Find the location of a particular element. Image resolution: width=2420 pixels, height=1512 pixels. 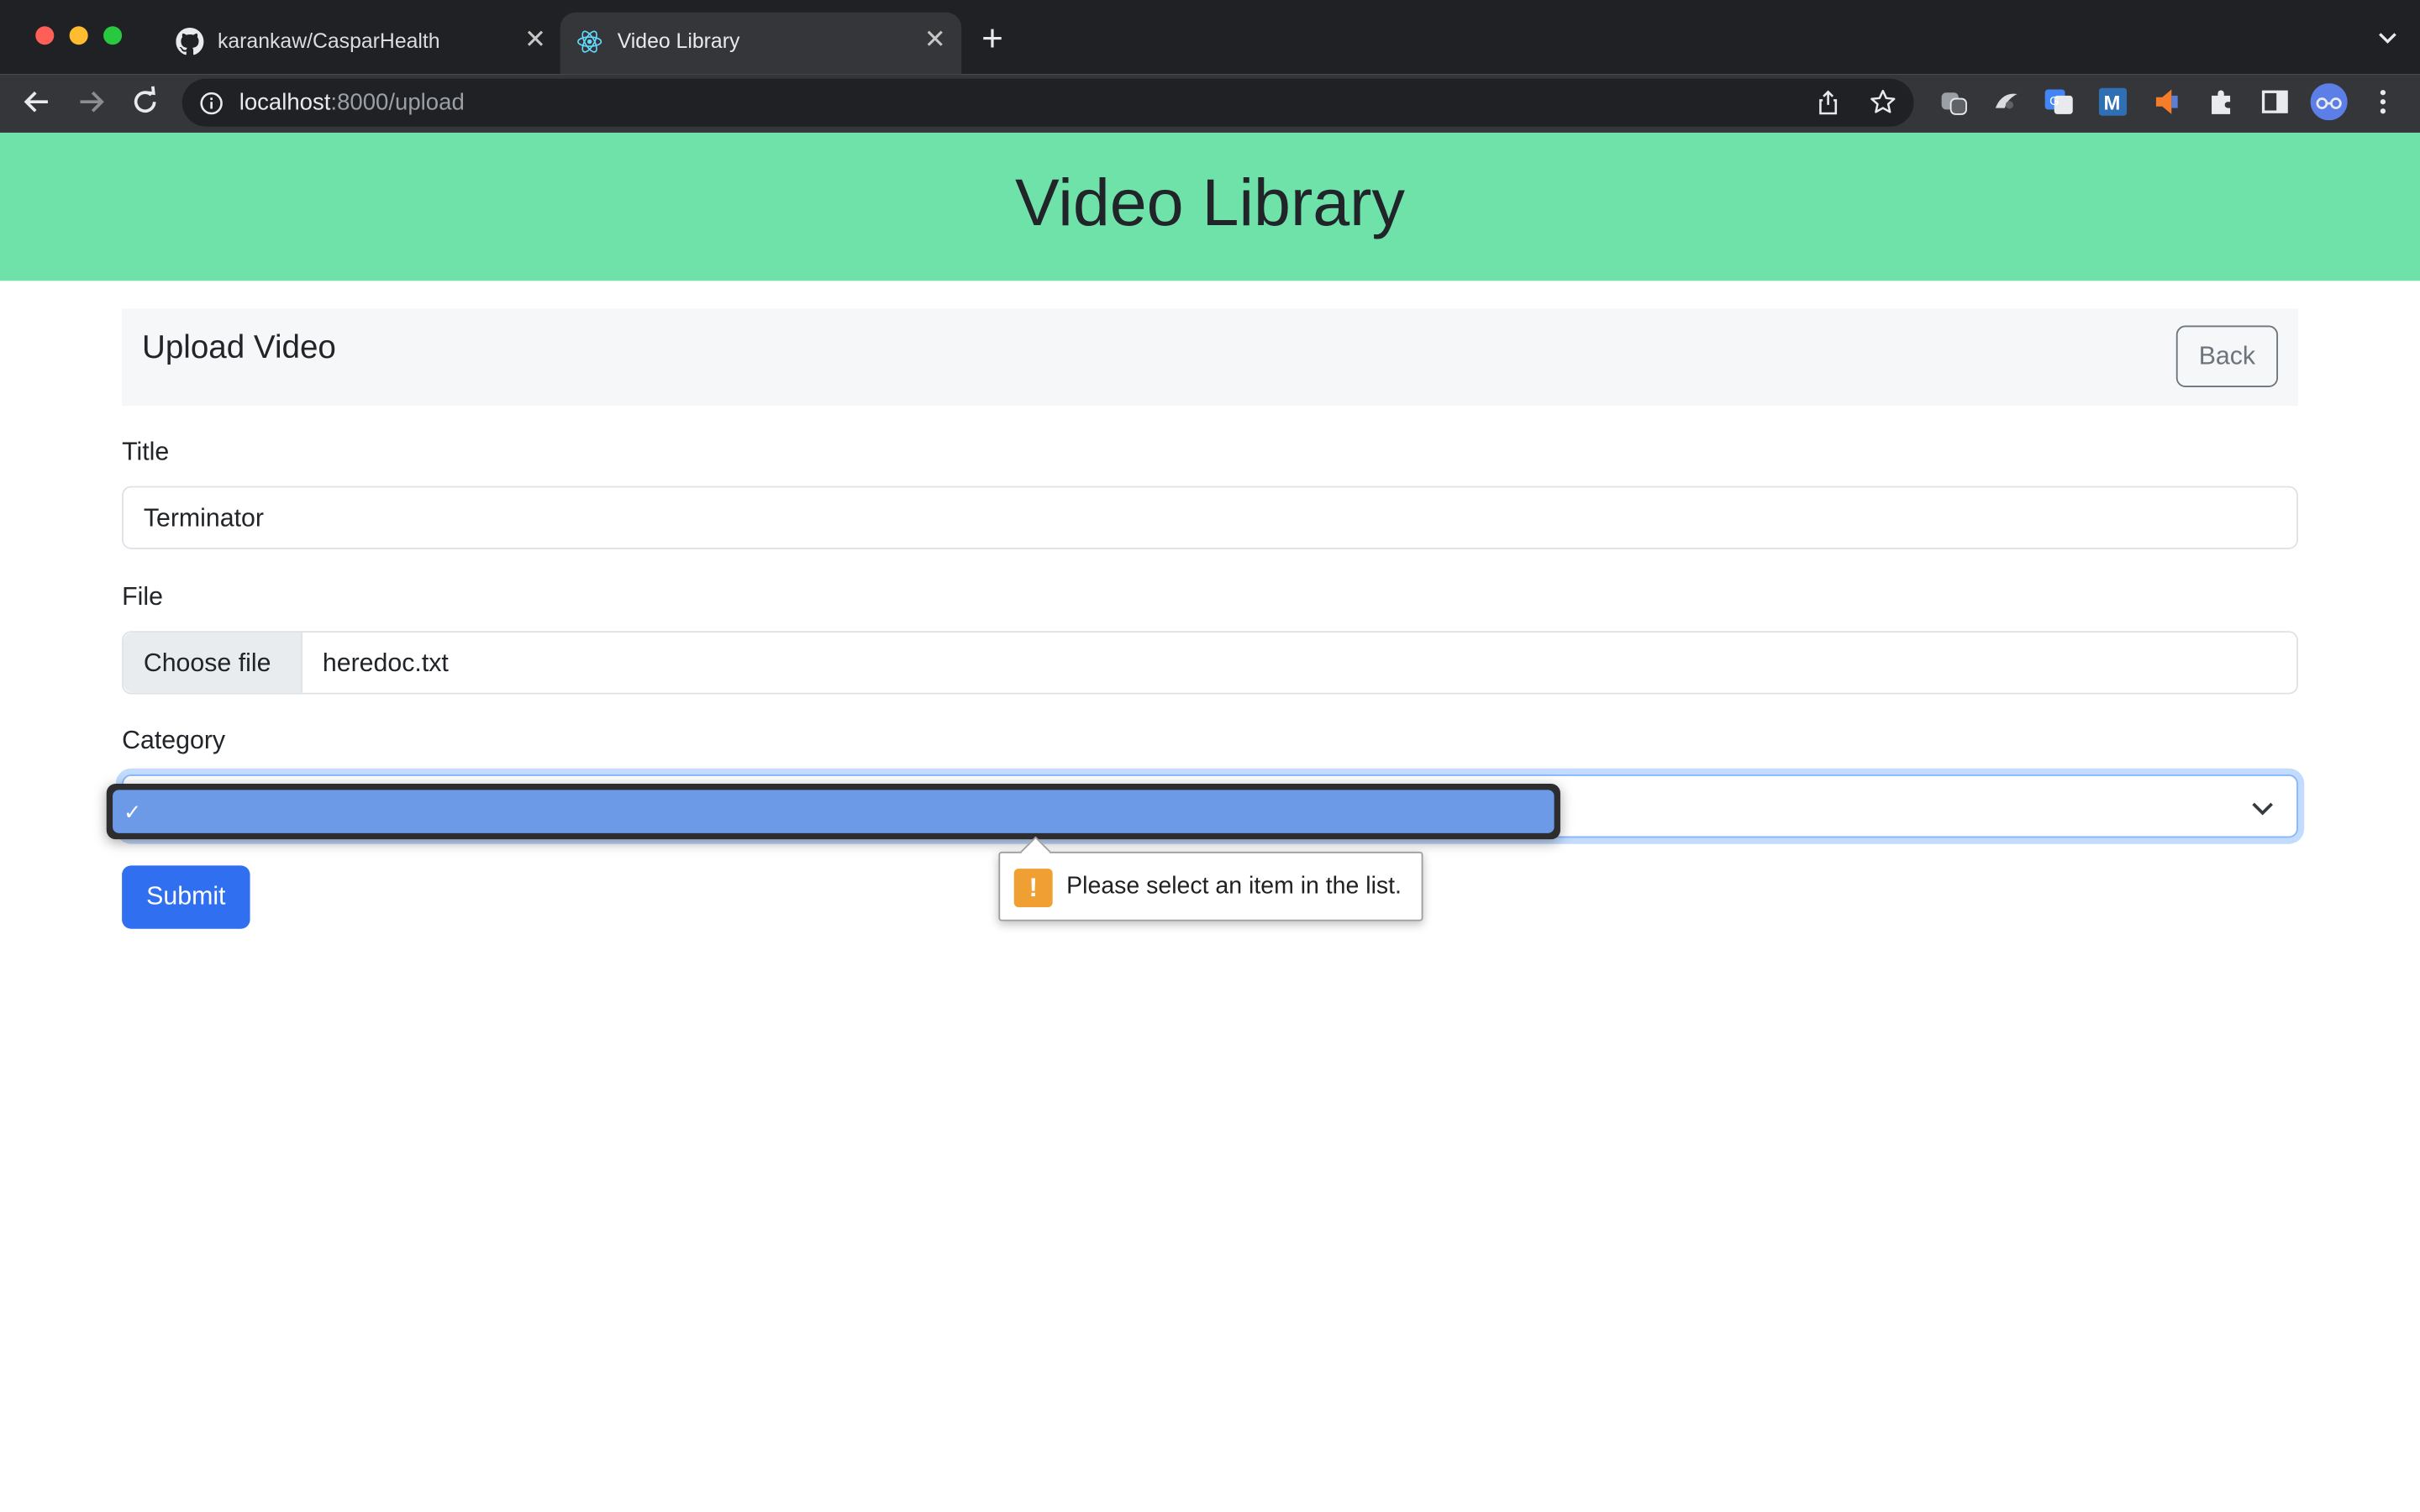

maximize-window-button is located at coordinates (113, 35).